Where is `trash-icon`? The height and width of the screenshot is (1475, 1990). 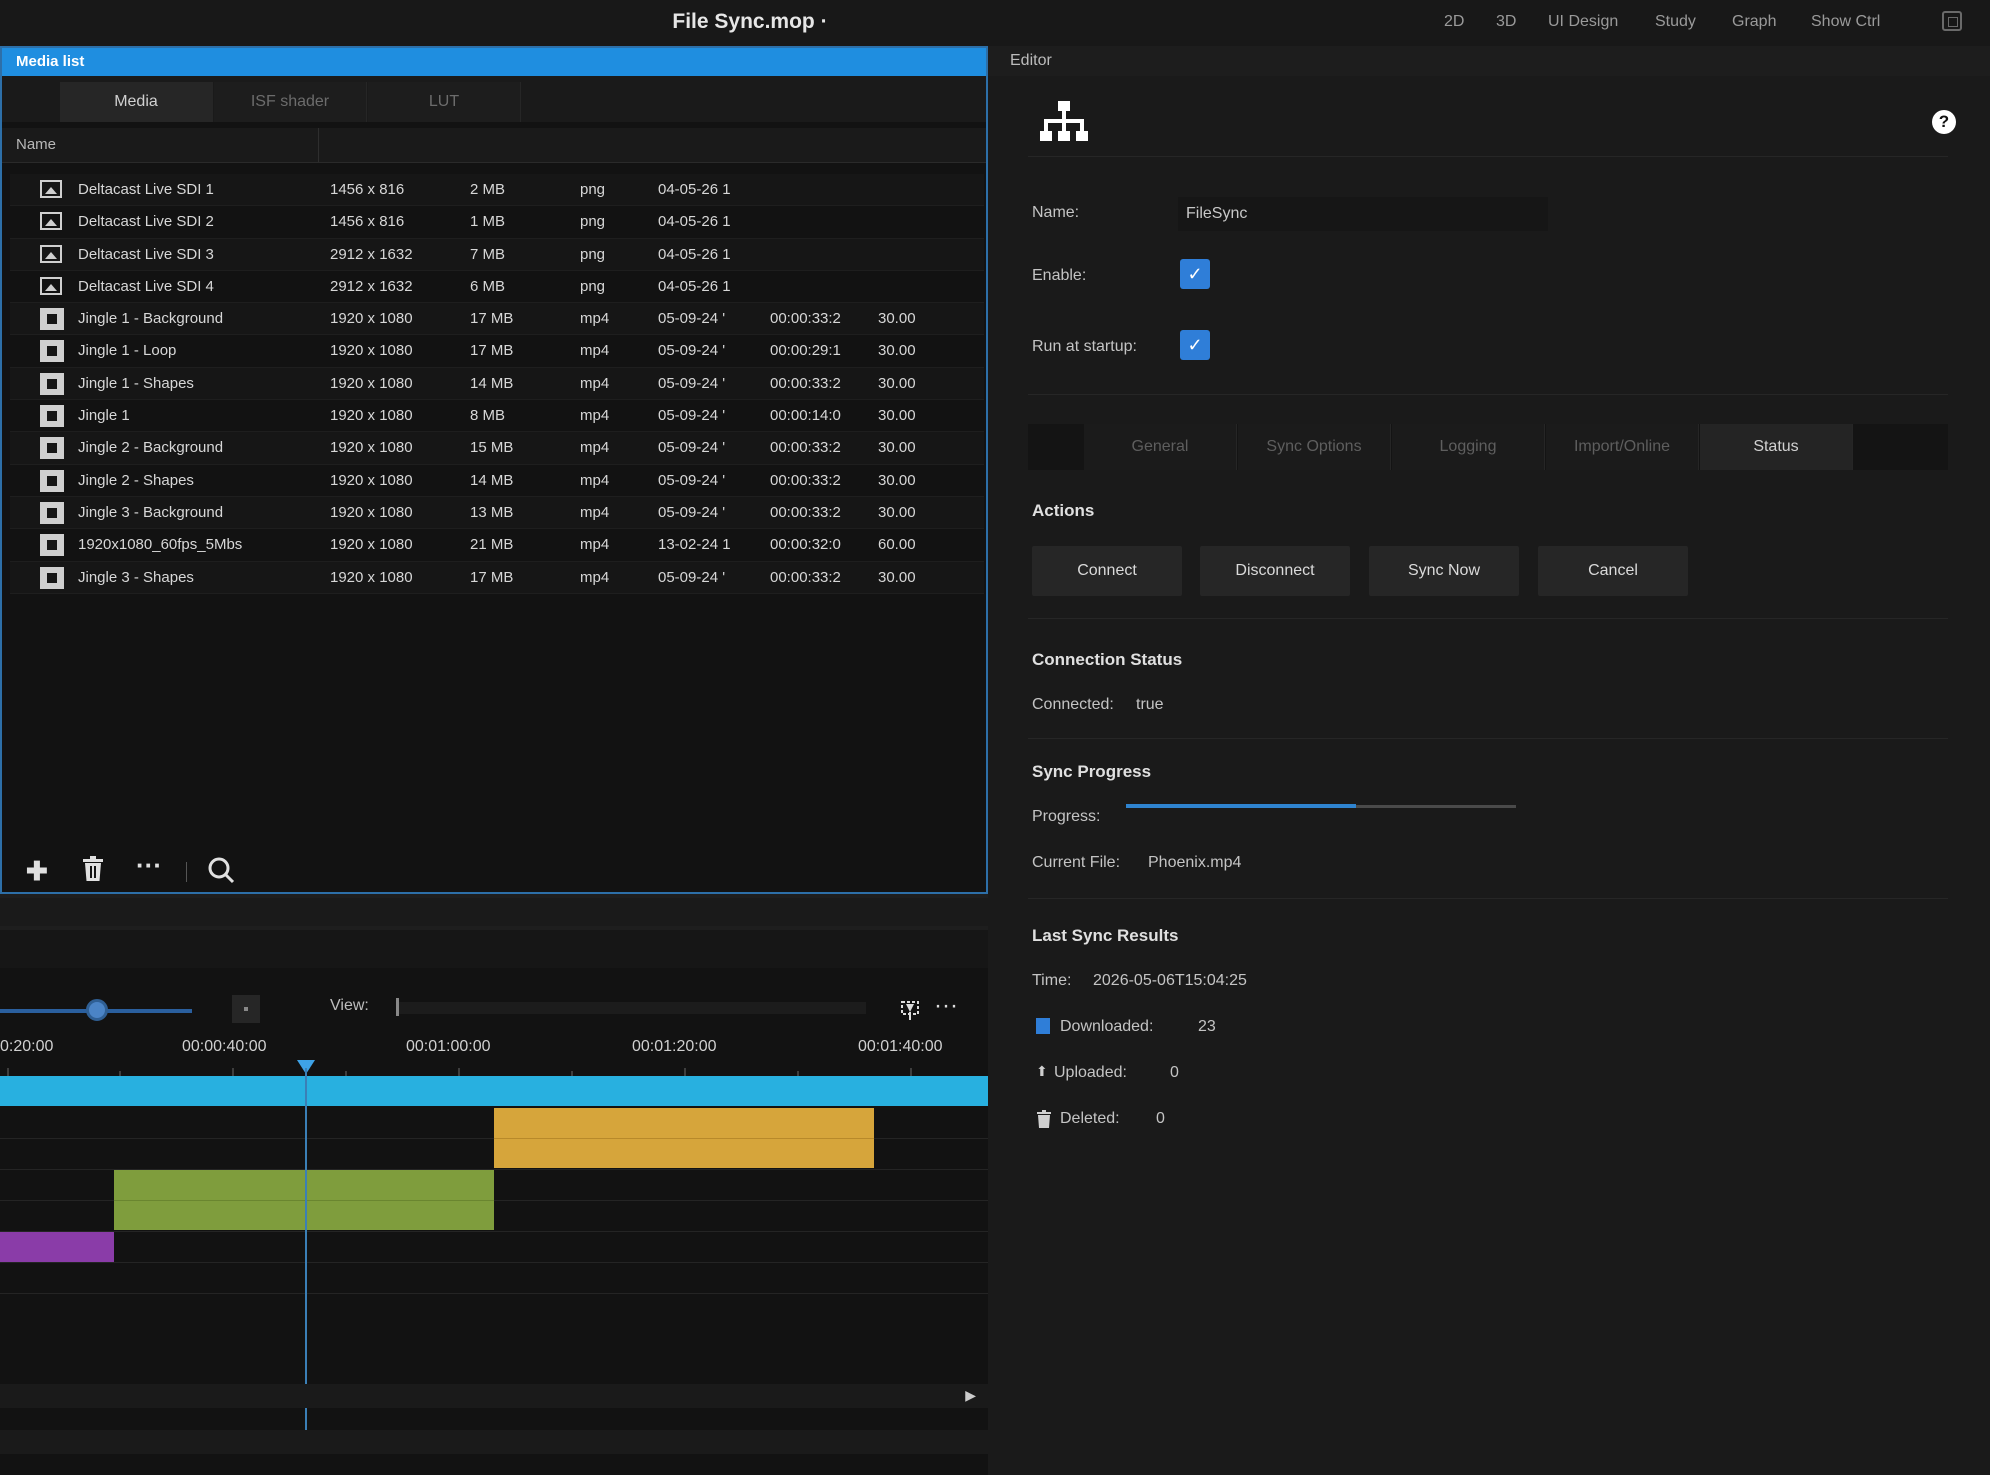 trash-icon is located at coordinates (93, 872).